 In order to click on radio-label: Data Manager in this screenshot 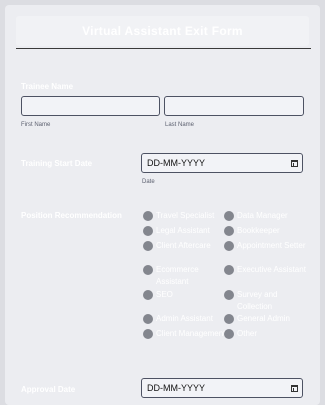, I will do `click(262, 215)`.